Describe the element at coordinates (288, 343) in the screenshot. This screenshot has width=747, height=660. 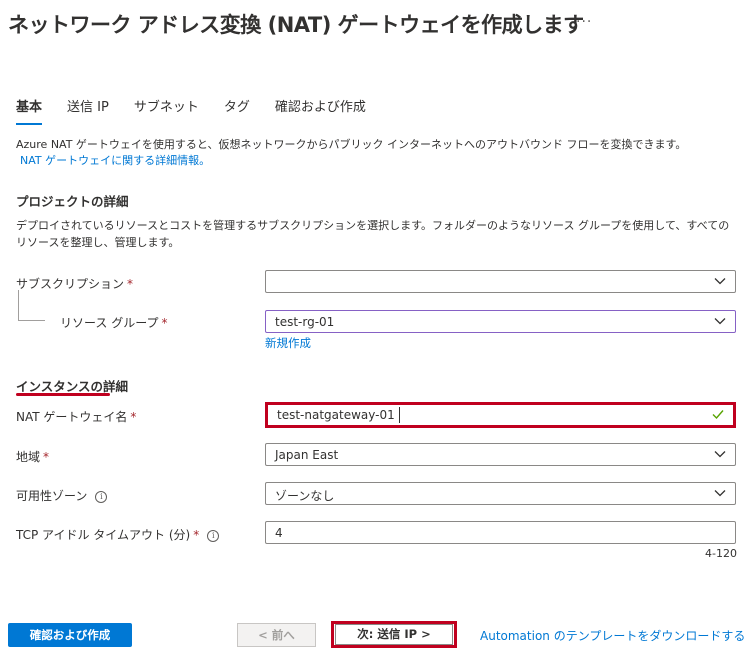
I see `create-new-link: 新規作成` at that location.